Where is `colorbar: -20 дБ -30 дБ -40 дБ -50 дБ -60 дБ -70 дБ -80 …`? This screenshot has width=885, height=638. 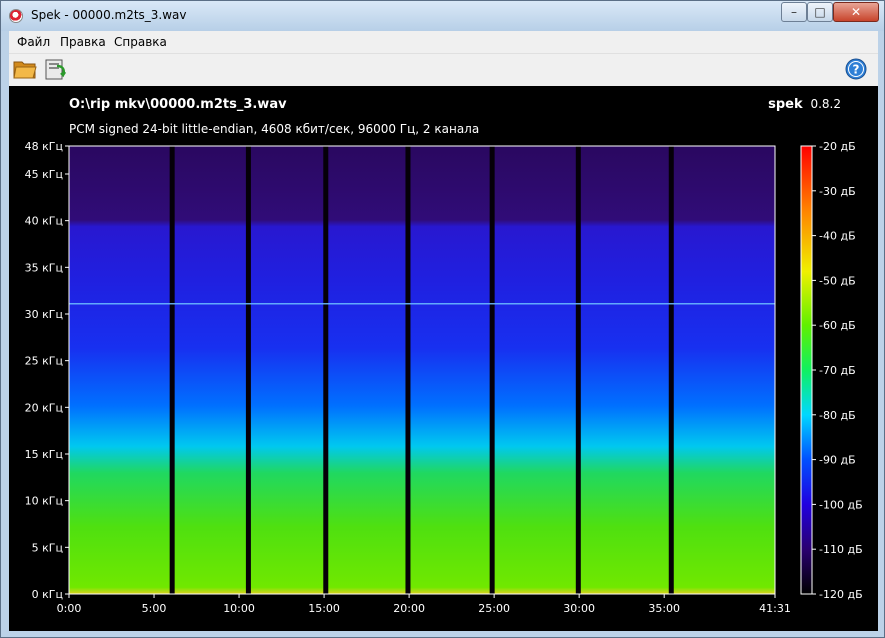
colorbar: -20 дБ -30 дБ -40 дБ -50 дБ -60 дБ -70 дБ -80 … is located at coordinates (831, 370).